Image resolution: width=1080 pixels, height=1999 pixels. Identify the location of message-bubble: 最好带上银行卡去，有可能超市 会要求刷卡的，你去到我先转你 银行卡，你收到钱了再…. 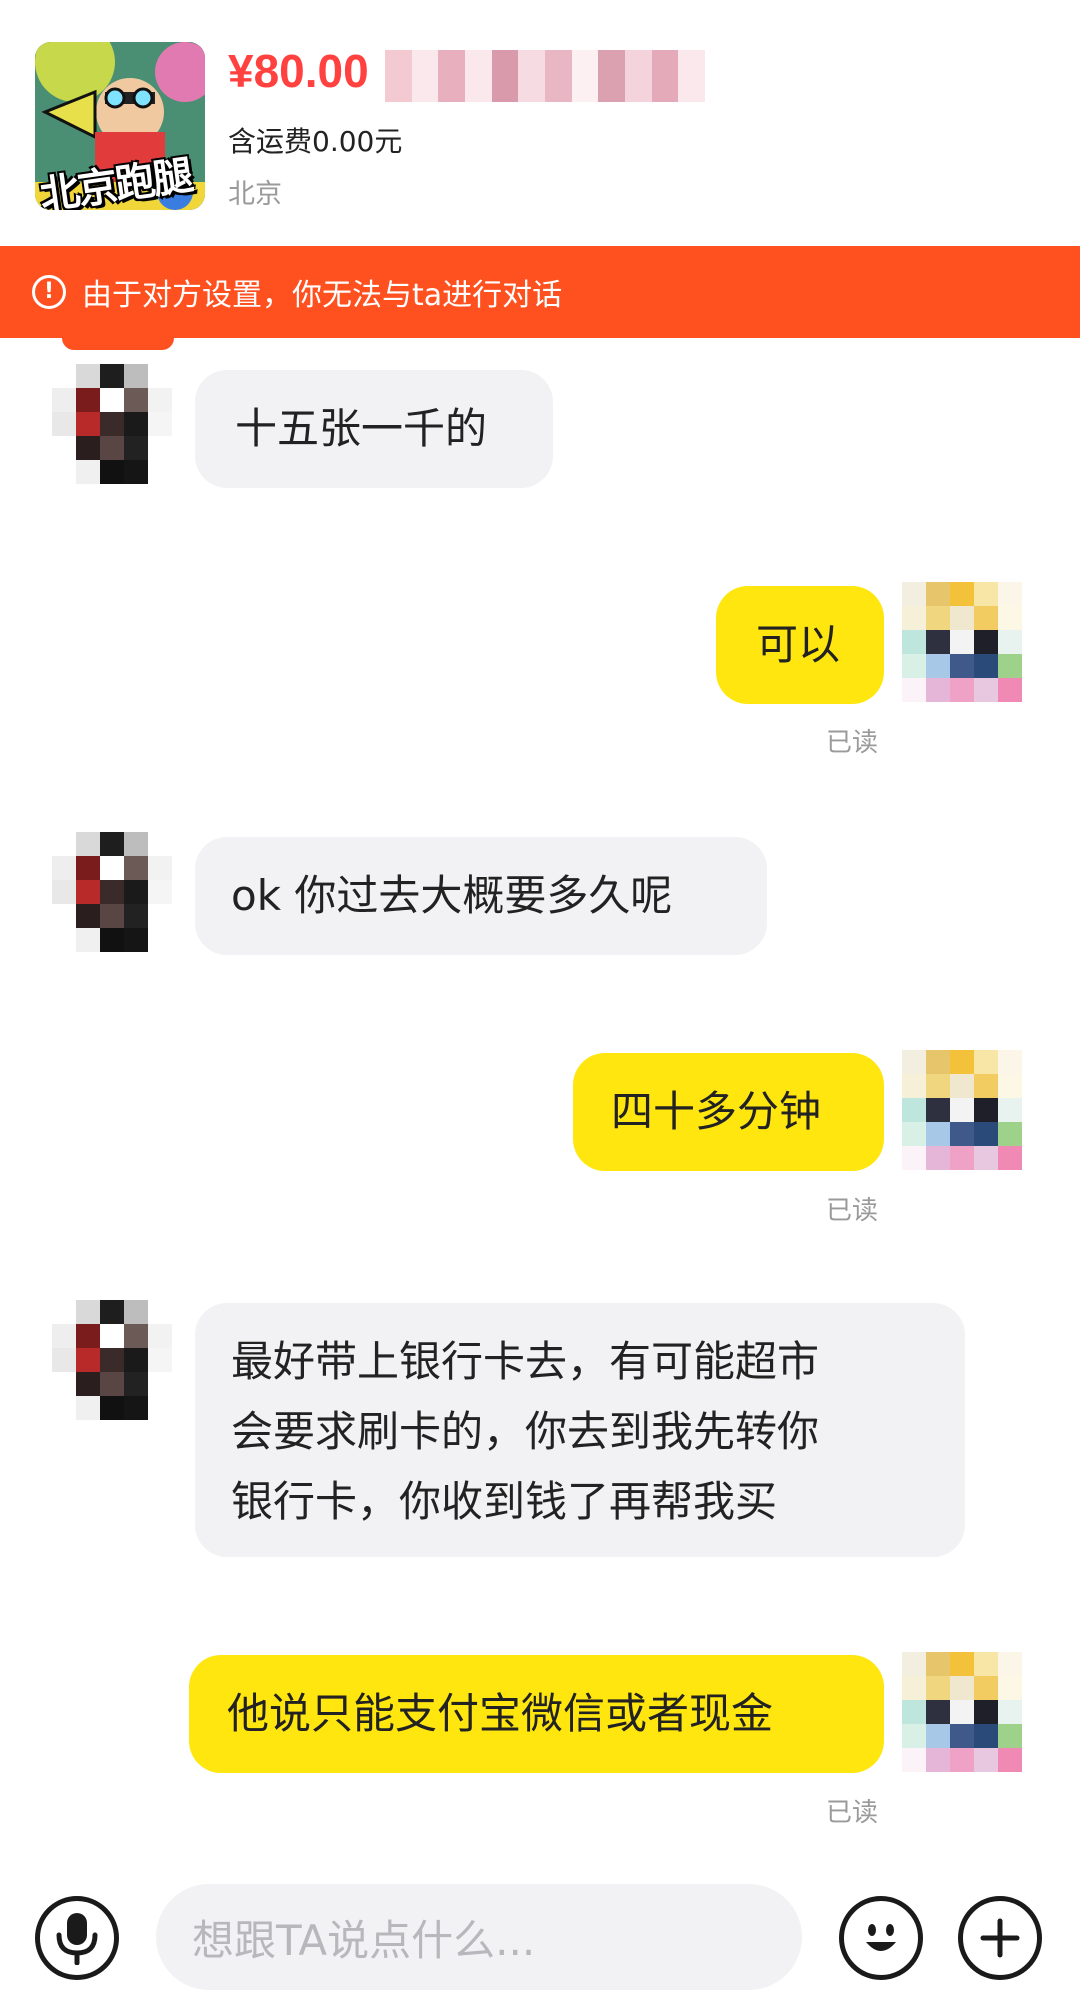
(580, 1430).